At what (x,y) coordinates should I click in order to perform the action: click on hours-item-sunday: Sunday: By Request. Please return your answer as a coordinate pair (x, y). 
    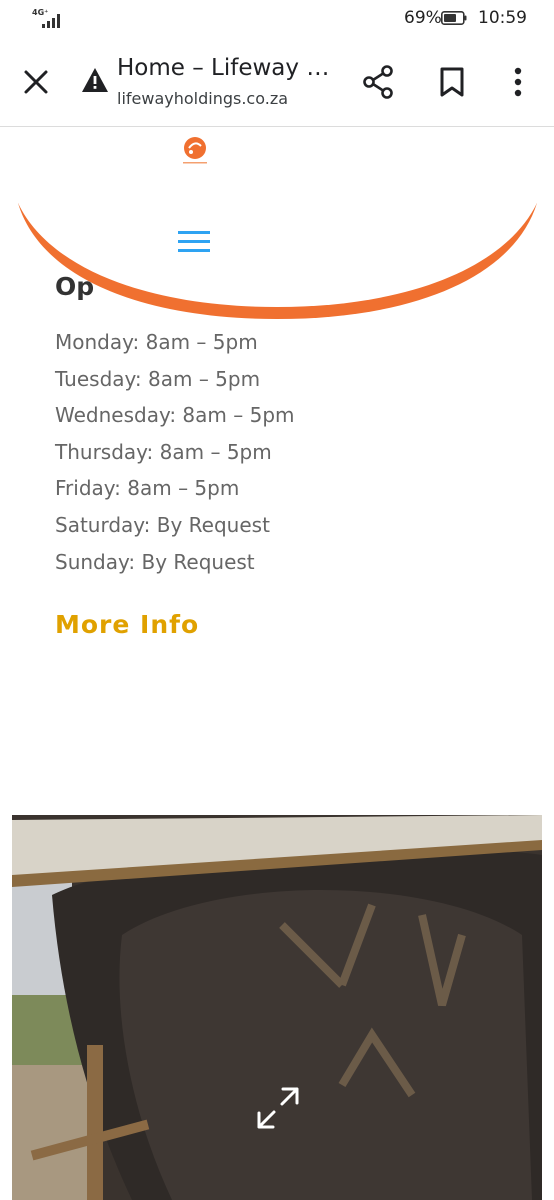
    Looking at the image, I should click on (155, 561).